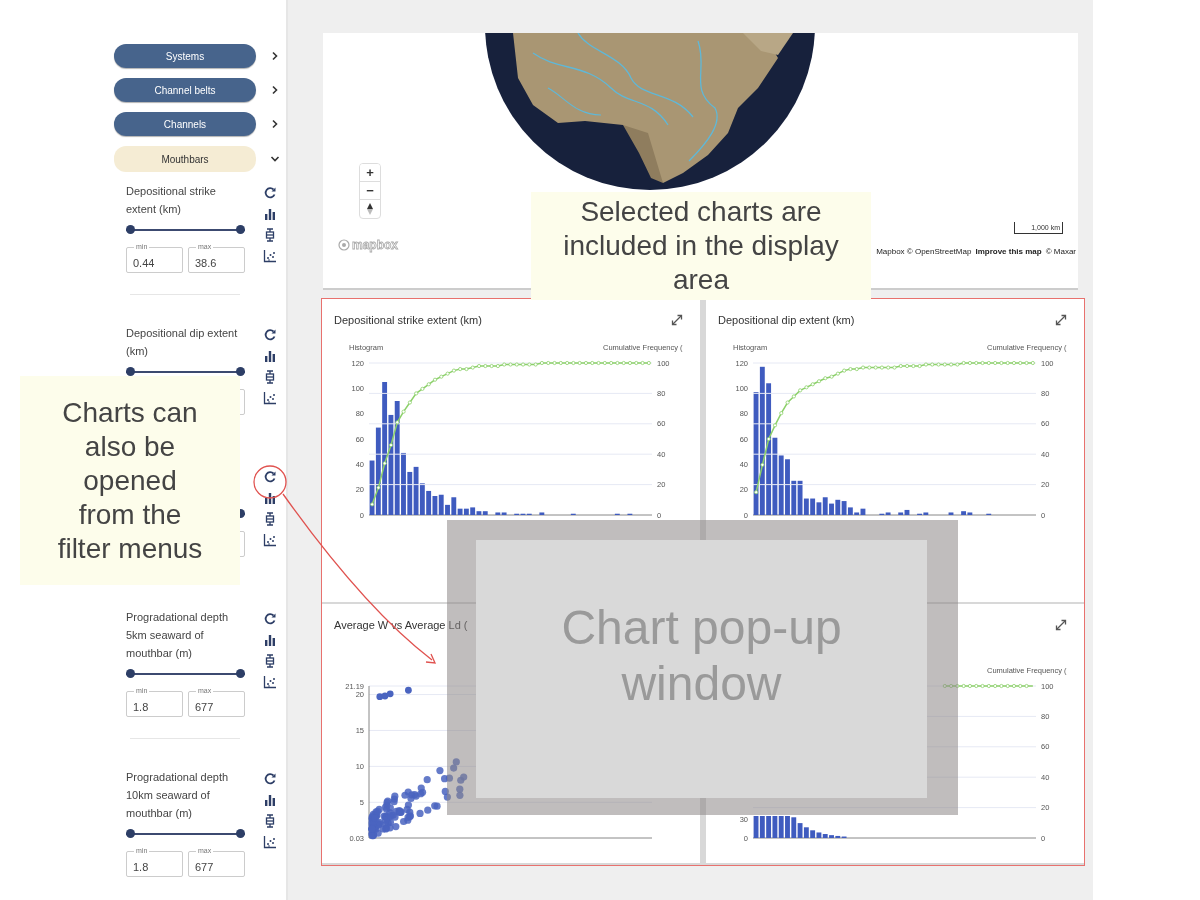  I want to click on category-button: Channel belts, so click(185, 90).